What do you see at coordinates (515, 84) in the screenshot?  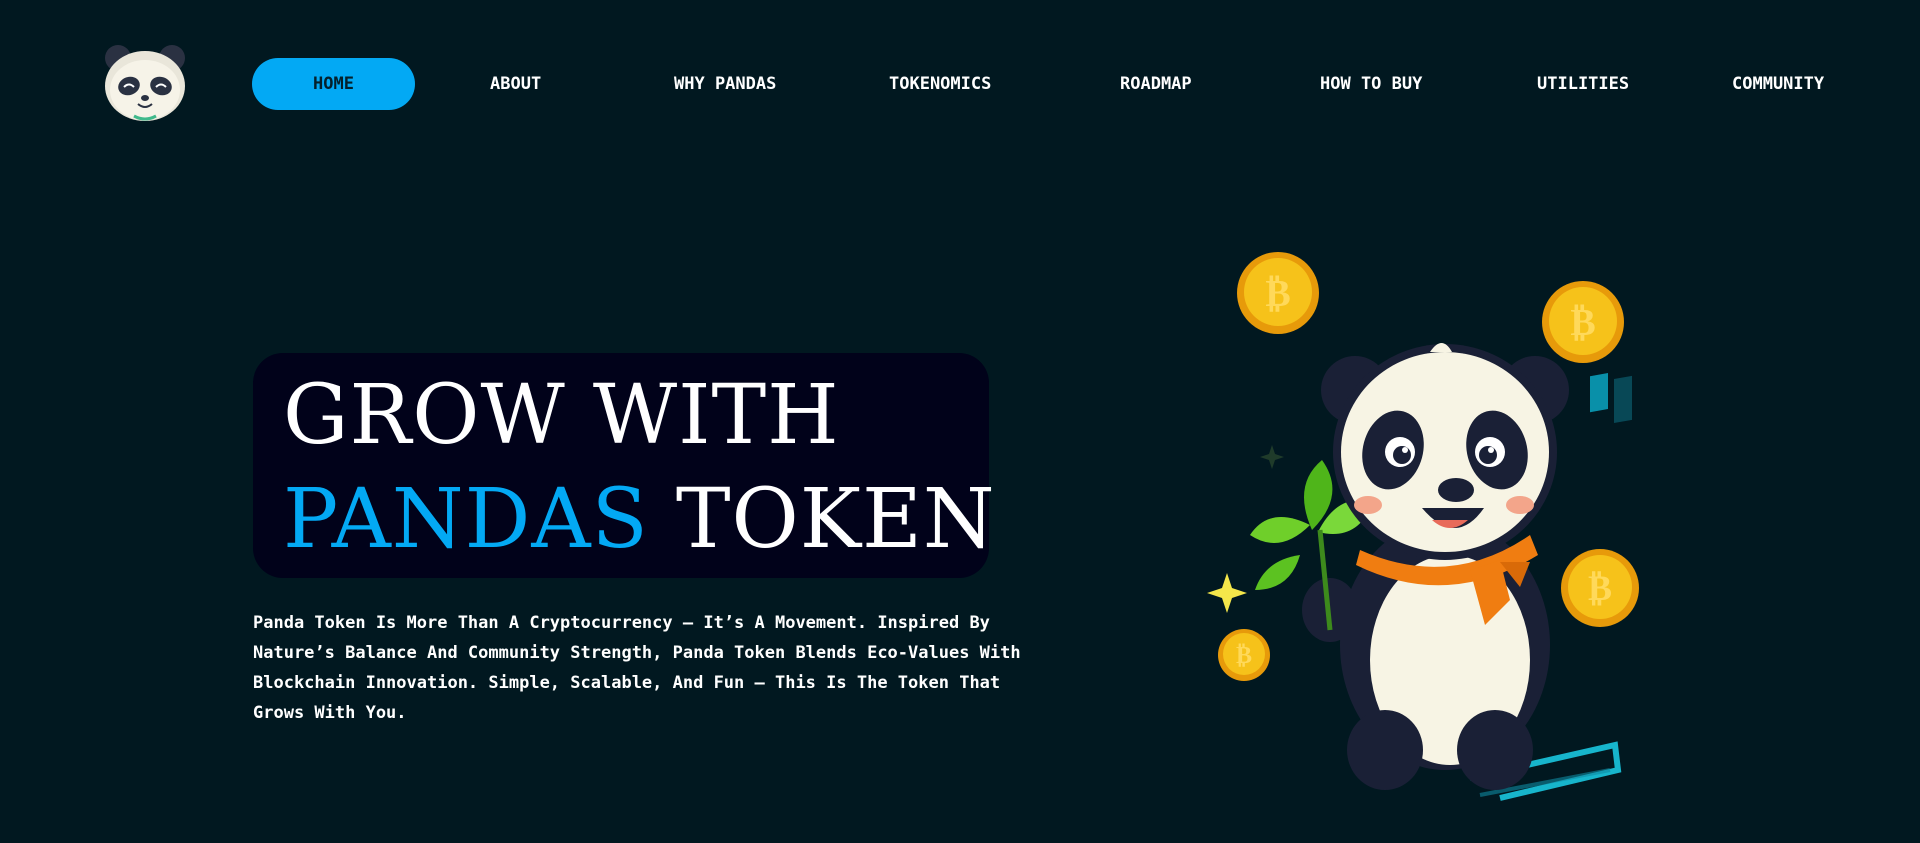 I see `nav-about: ABOUT` at bounding box center [515, 84].